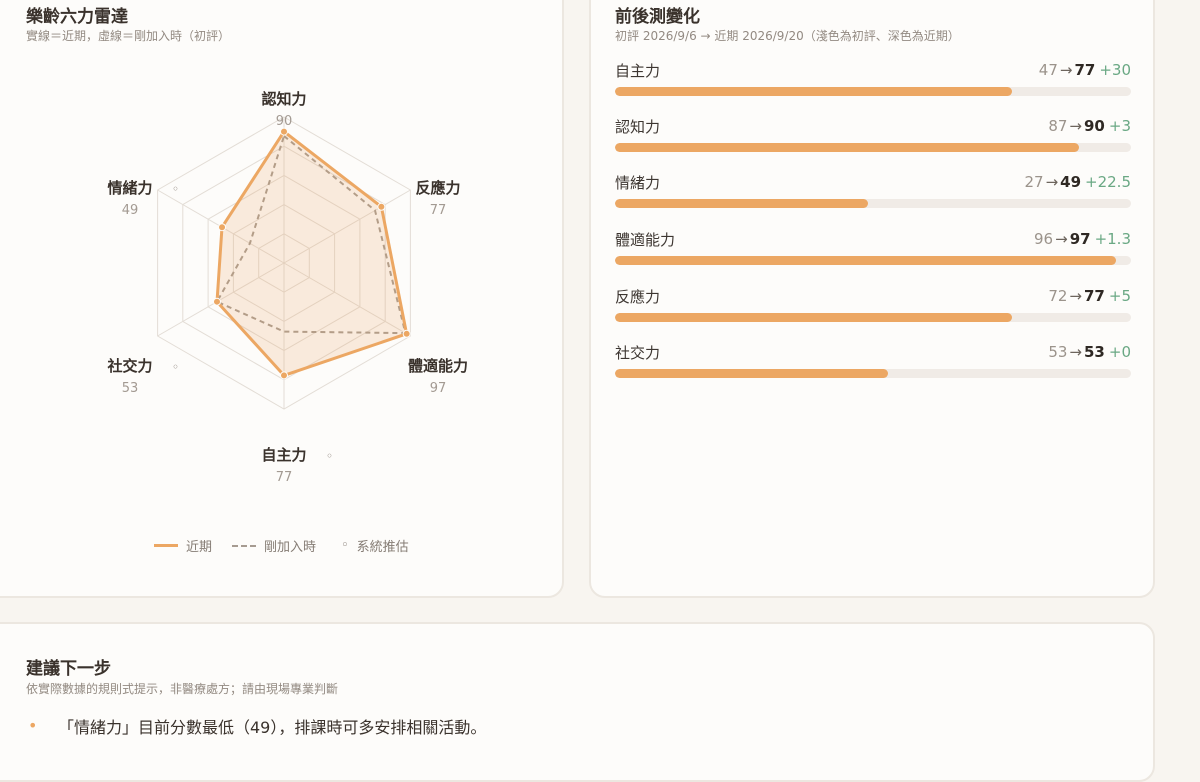  What do you see at coordinates (1058, 296) in the screenshot?
I see `metric-before: 72` at bounding box center [1058, 296].